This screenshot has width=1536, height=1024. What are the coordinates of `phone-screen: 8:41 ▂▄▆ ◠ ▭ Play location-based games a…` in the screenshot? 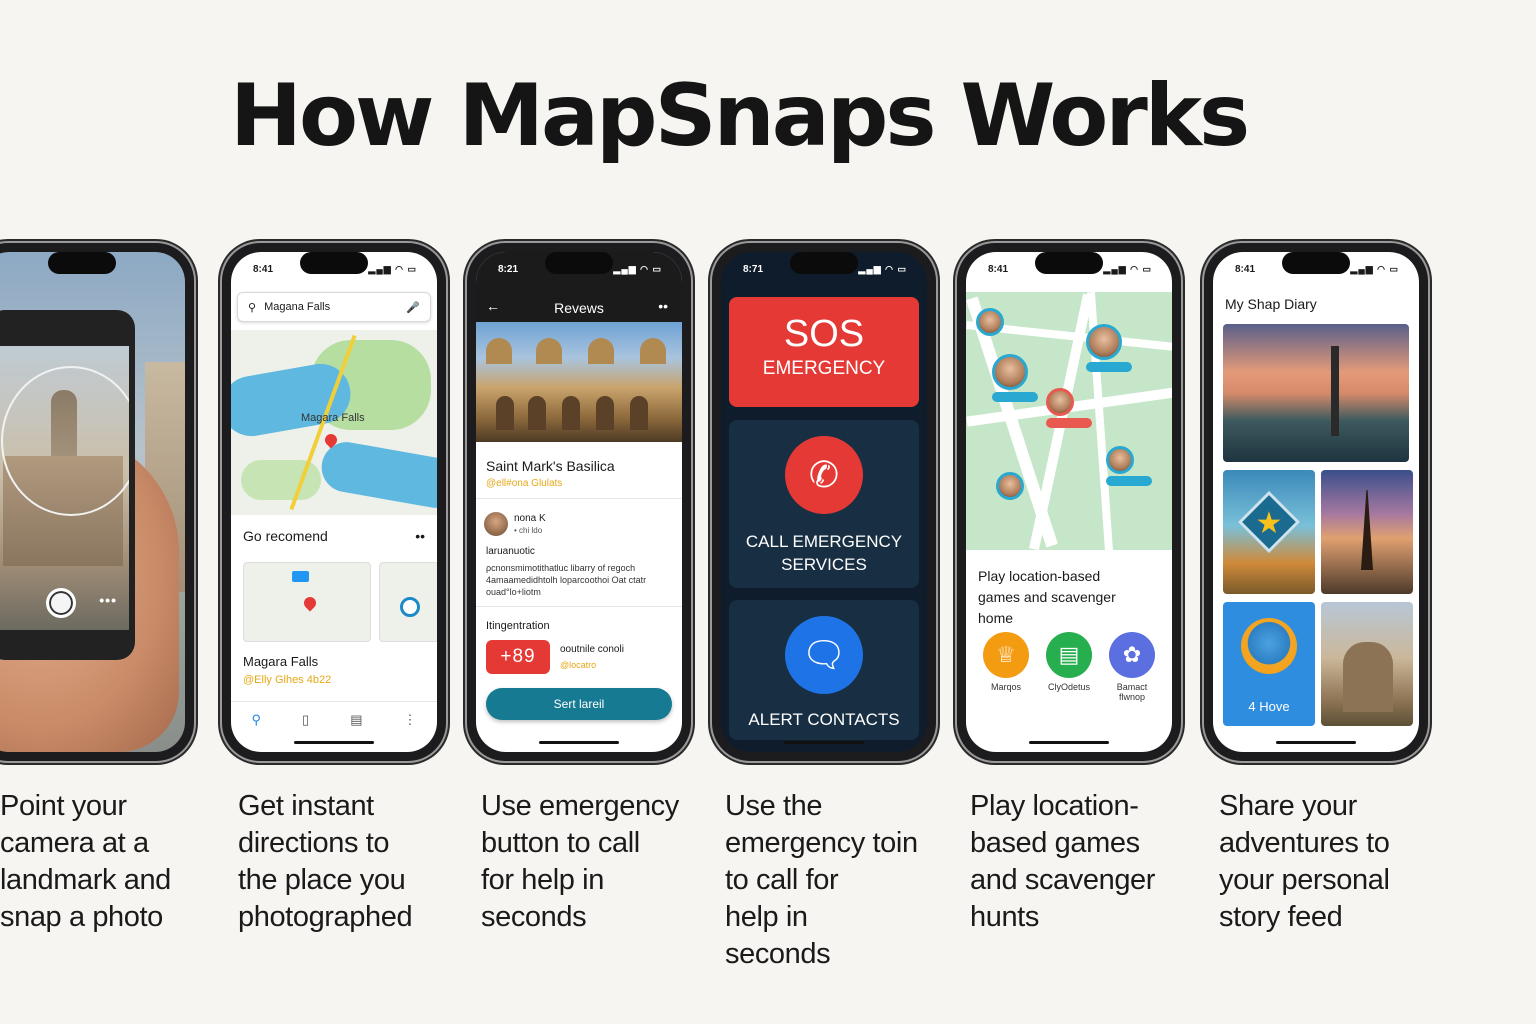 It's located at (1069, 502).